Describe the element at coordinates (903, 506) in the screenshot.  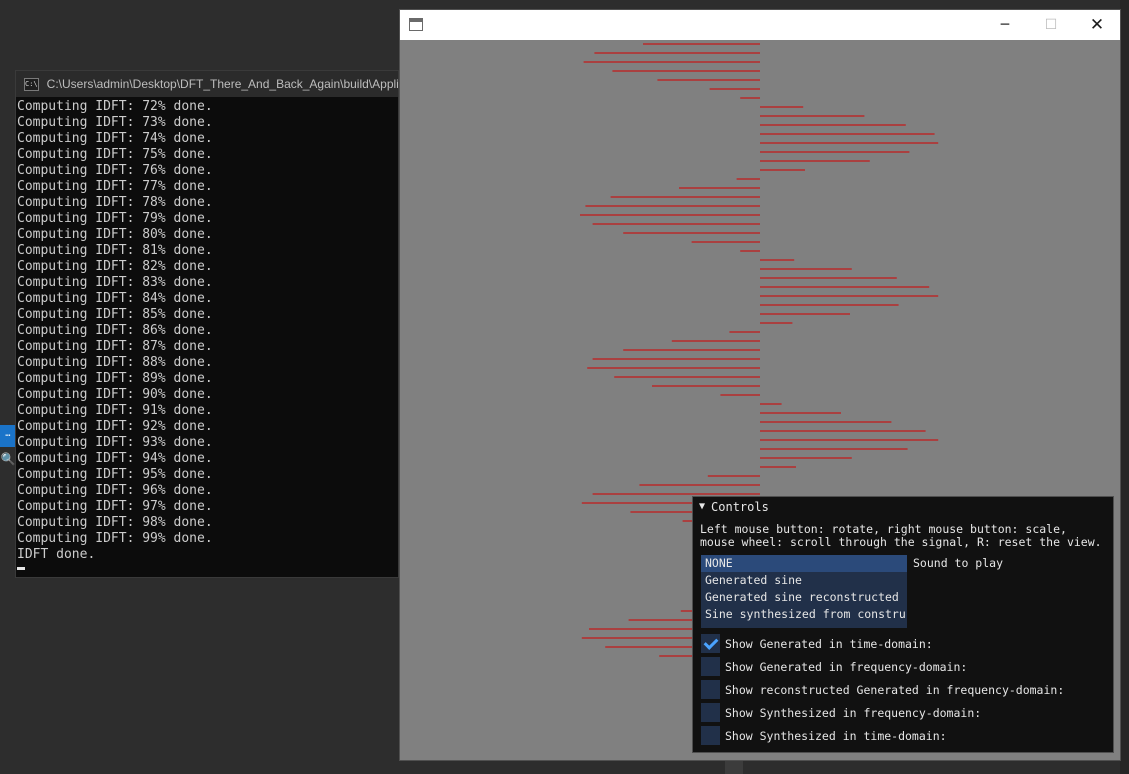
I see `controls-header: ▼ Controls` at that location.